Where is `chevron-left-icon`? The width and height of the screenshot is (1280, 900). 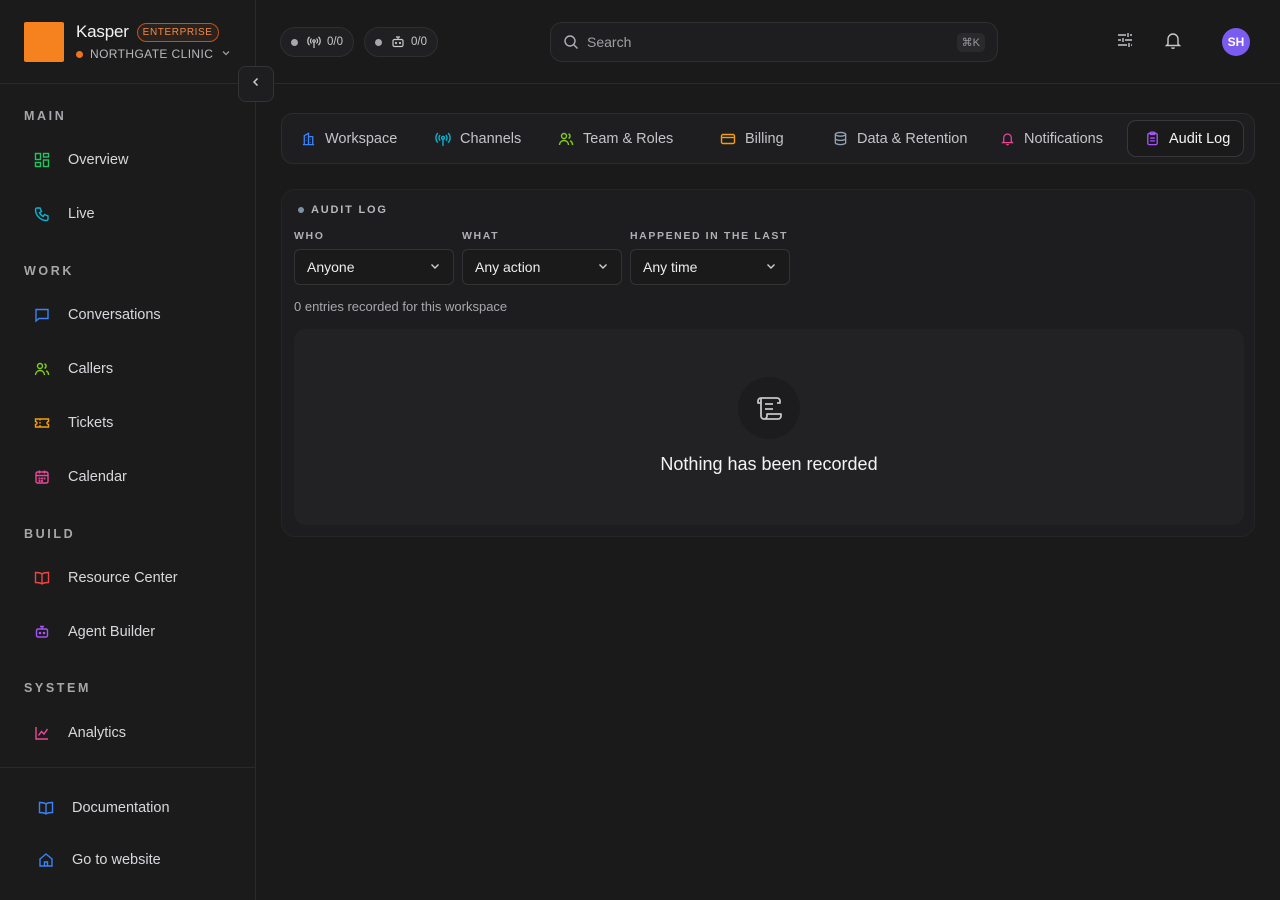 chevron-left-icon is located at coordinates (256, 84).